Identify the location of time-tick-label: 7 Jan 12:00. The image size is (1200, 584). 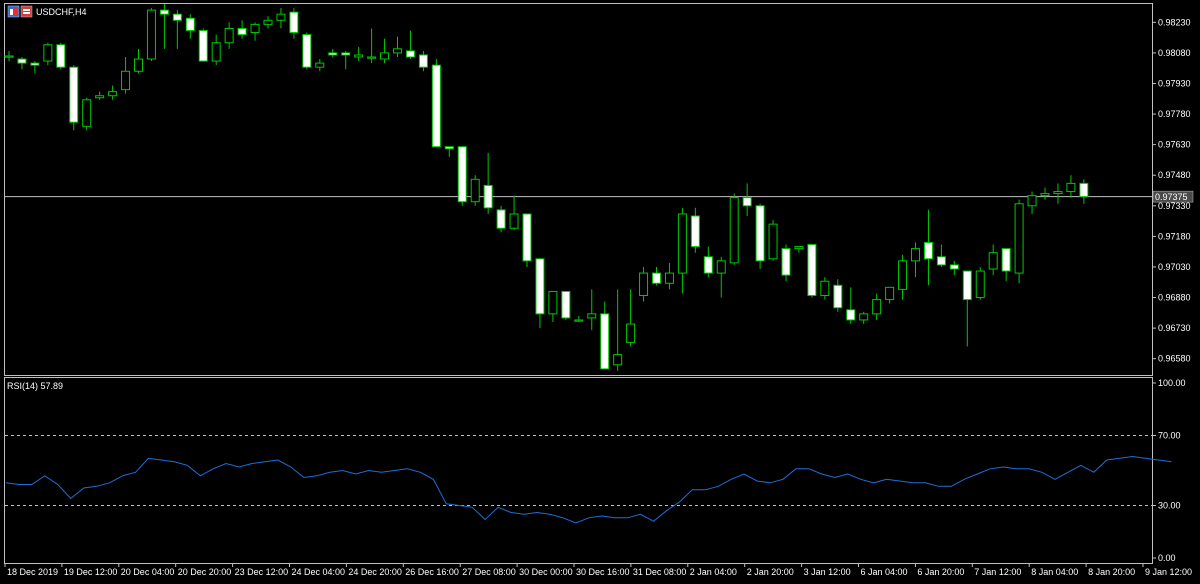
(997, 572).